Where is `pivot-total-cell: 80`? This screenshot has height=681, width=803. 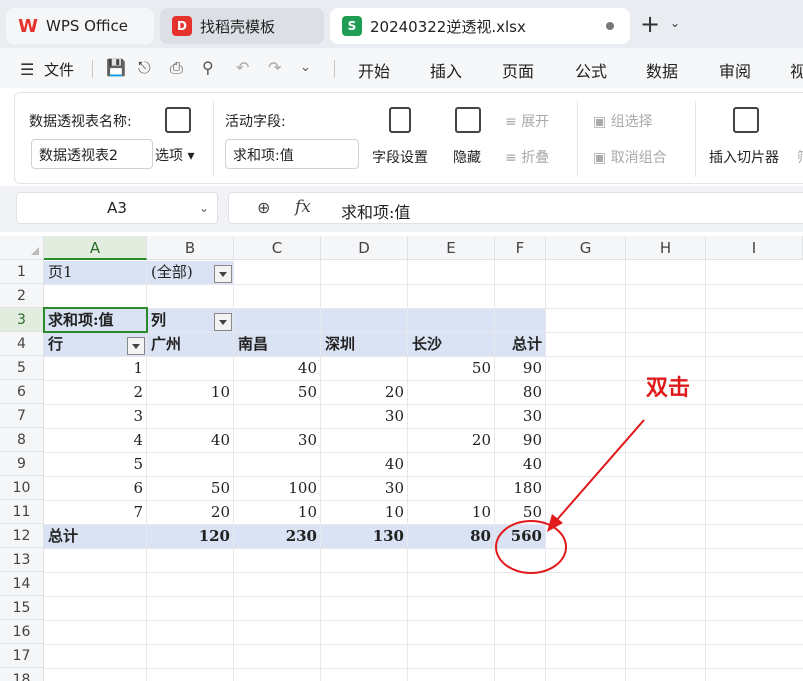
pivot-total-cell: 80 is located at coordinates (451, 536).